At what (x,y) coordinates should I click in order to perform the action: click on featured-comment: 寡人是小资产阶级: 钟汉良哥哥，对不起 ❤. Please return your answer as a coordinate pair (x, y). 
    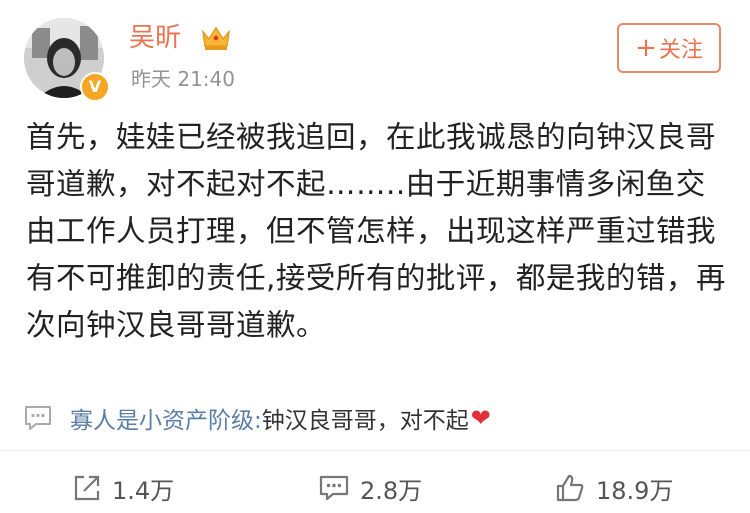
    Looking at the image, I should click on (377, 418).